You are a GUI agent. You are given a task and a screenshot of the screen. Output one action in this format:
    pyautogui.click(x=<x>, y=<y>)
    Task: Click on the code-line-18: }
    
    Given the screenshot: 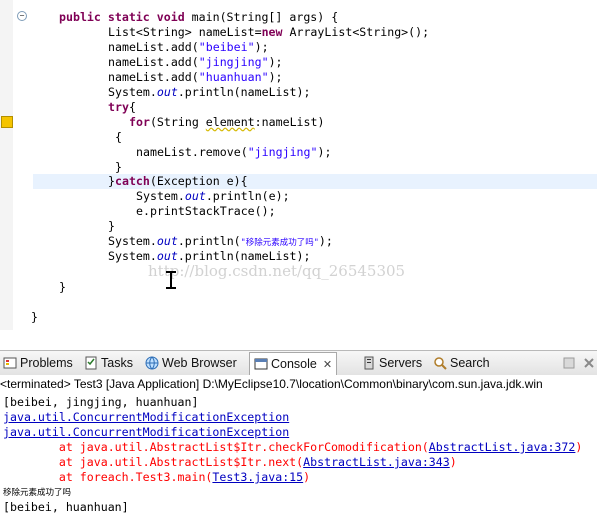 What is the action you would take?
    pyautogui.click(x=62, y=287)
    